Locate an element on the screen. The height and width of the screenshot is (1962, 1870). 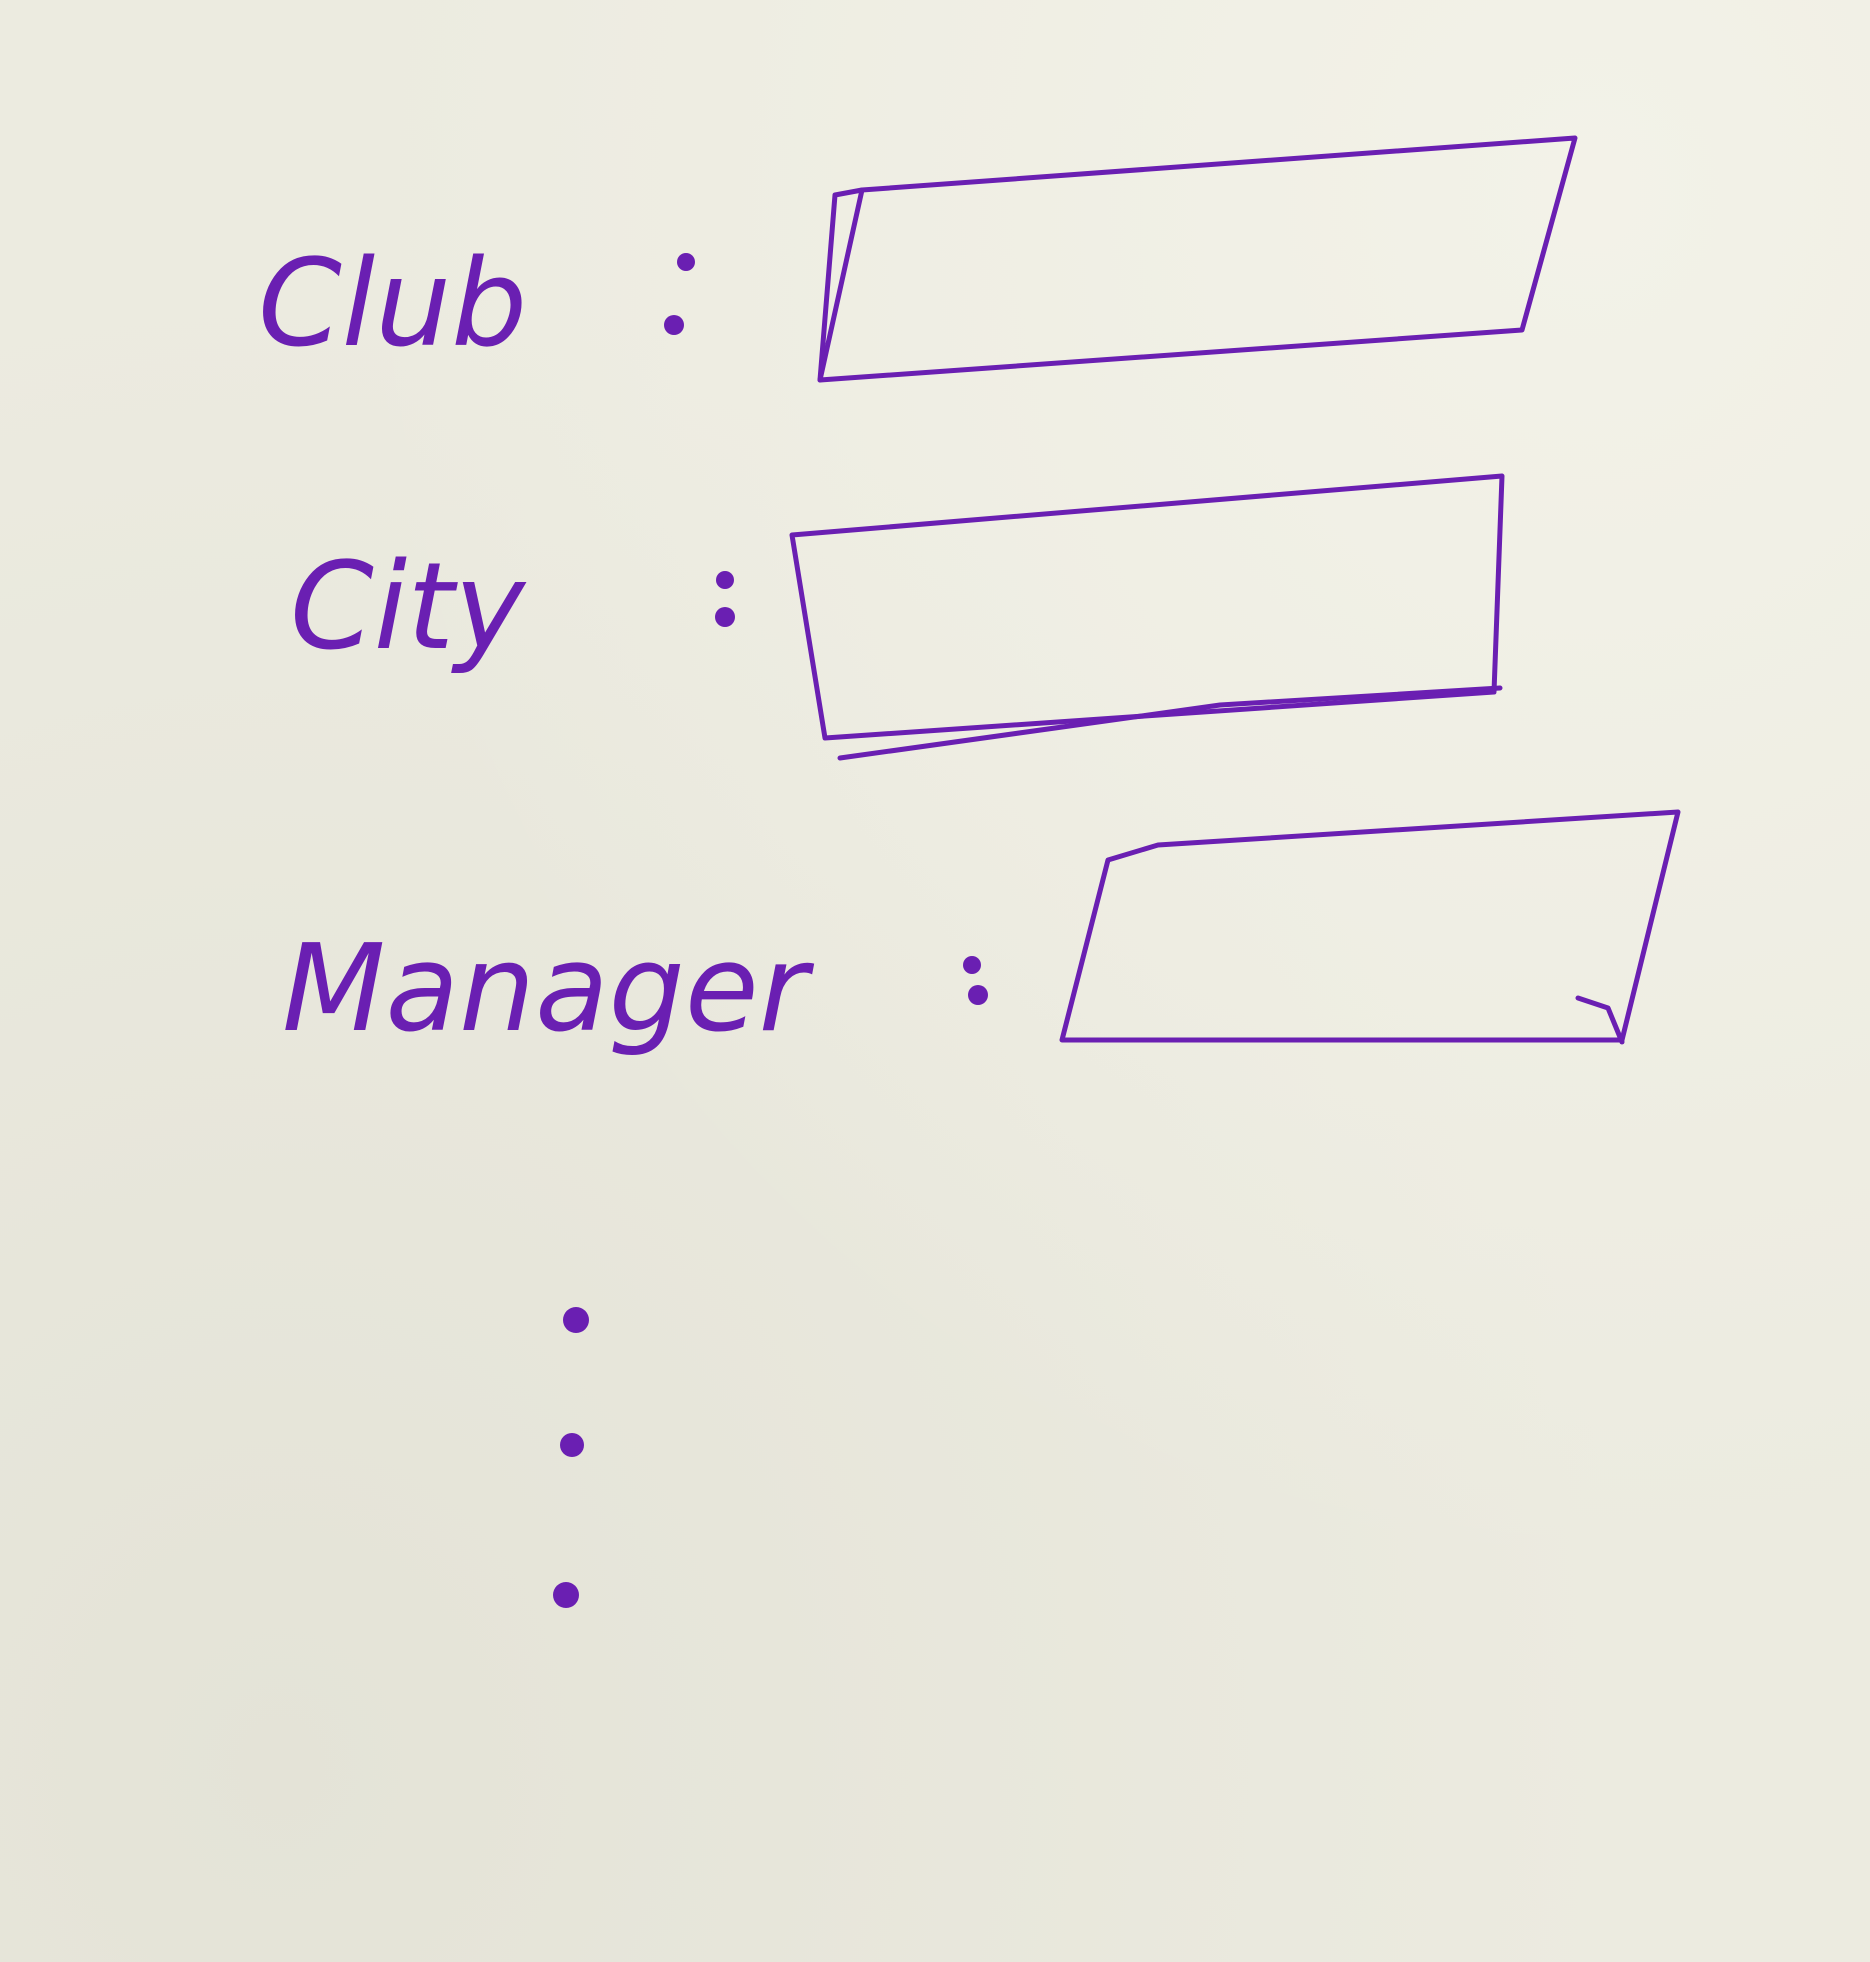
manager-colon-icon is located at coordinates (975, 980).